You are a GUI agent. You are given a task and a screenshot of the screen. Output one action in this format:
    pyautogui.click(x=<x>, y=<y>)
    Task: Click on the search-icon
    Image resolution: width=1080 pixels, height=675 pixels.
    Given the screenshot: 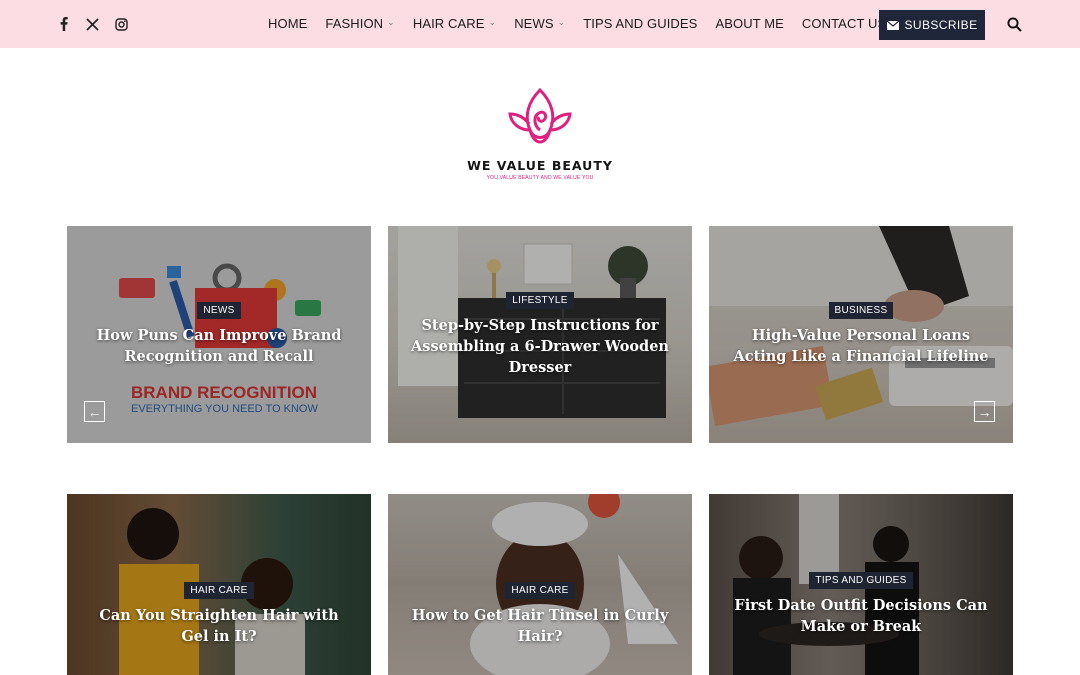 What is the action you would take?
    pyautogui.click(x=1014, y=24)
    